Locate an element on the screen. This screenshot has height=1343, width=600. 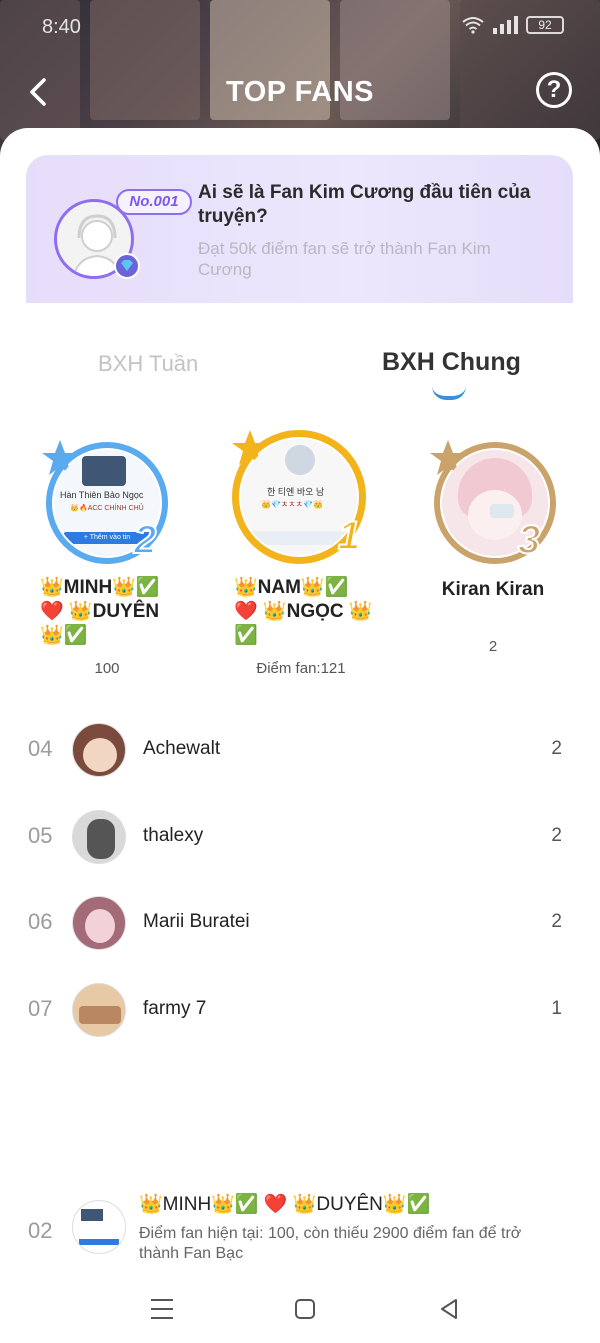
status-bar: 8:40 92 is located at coordinates (300, 26).